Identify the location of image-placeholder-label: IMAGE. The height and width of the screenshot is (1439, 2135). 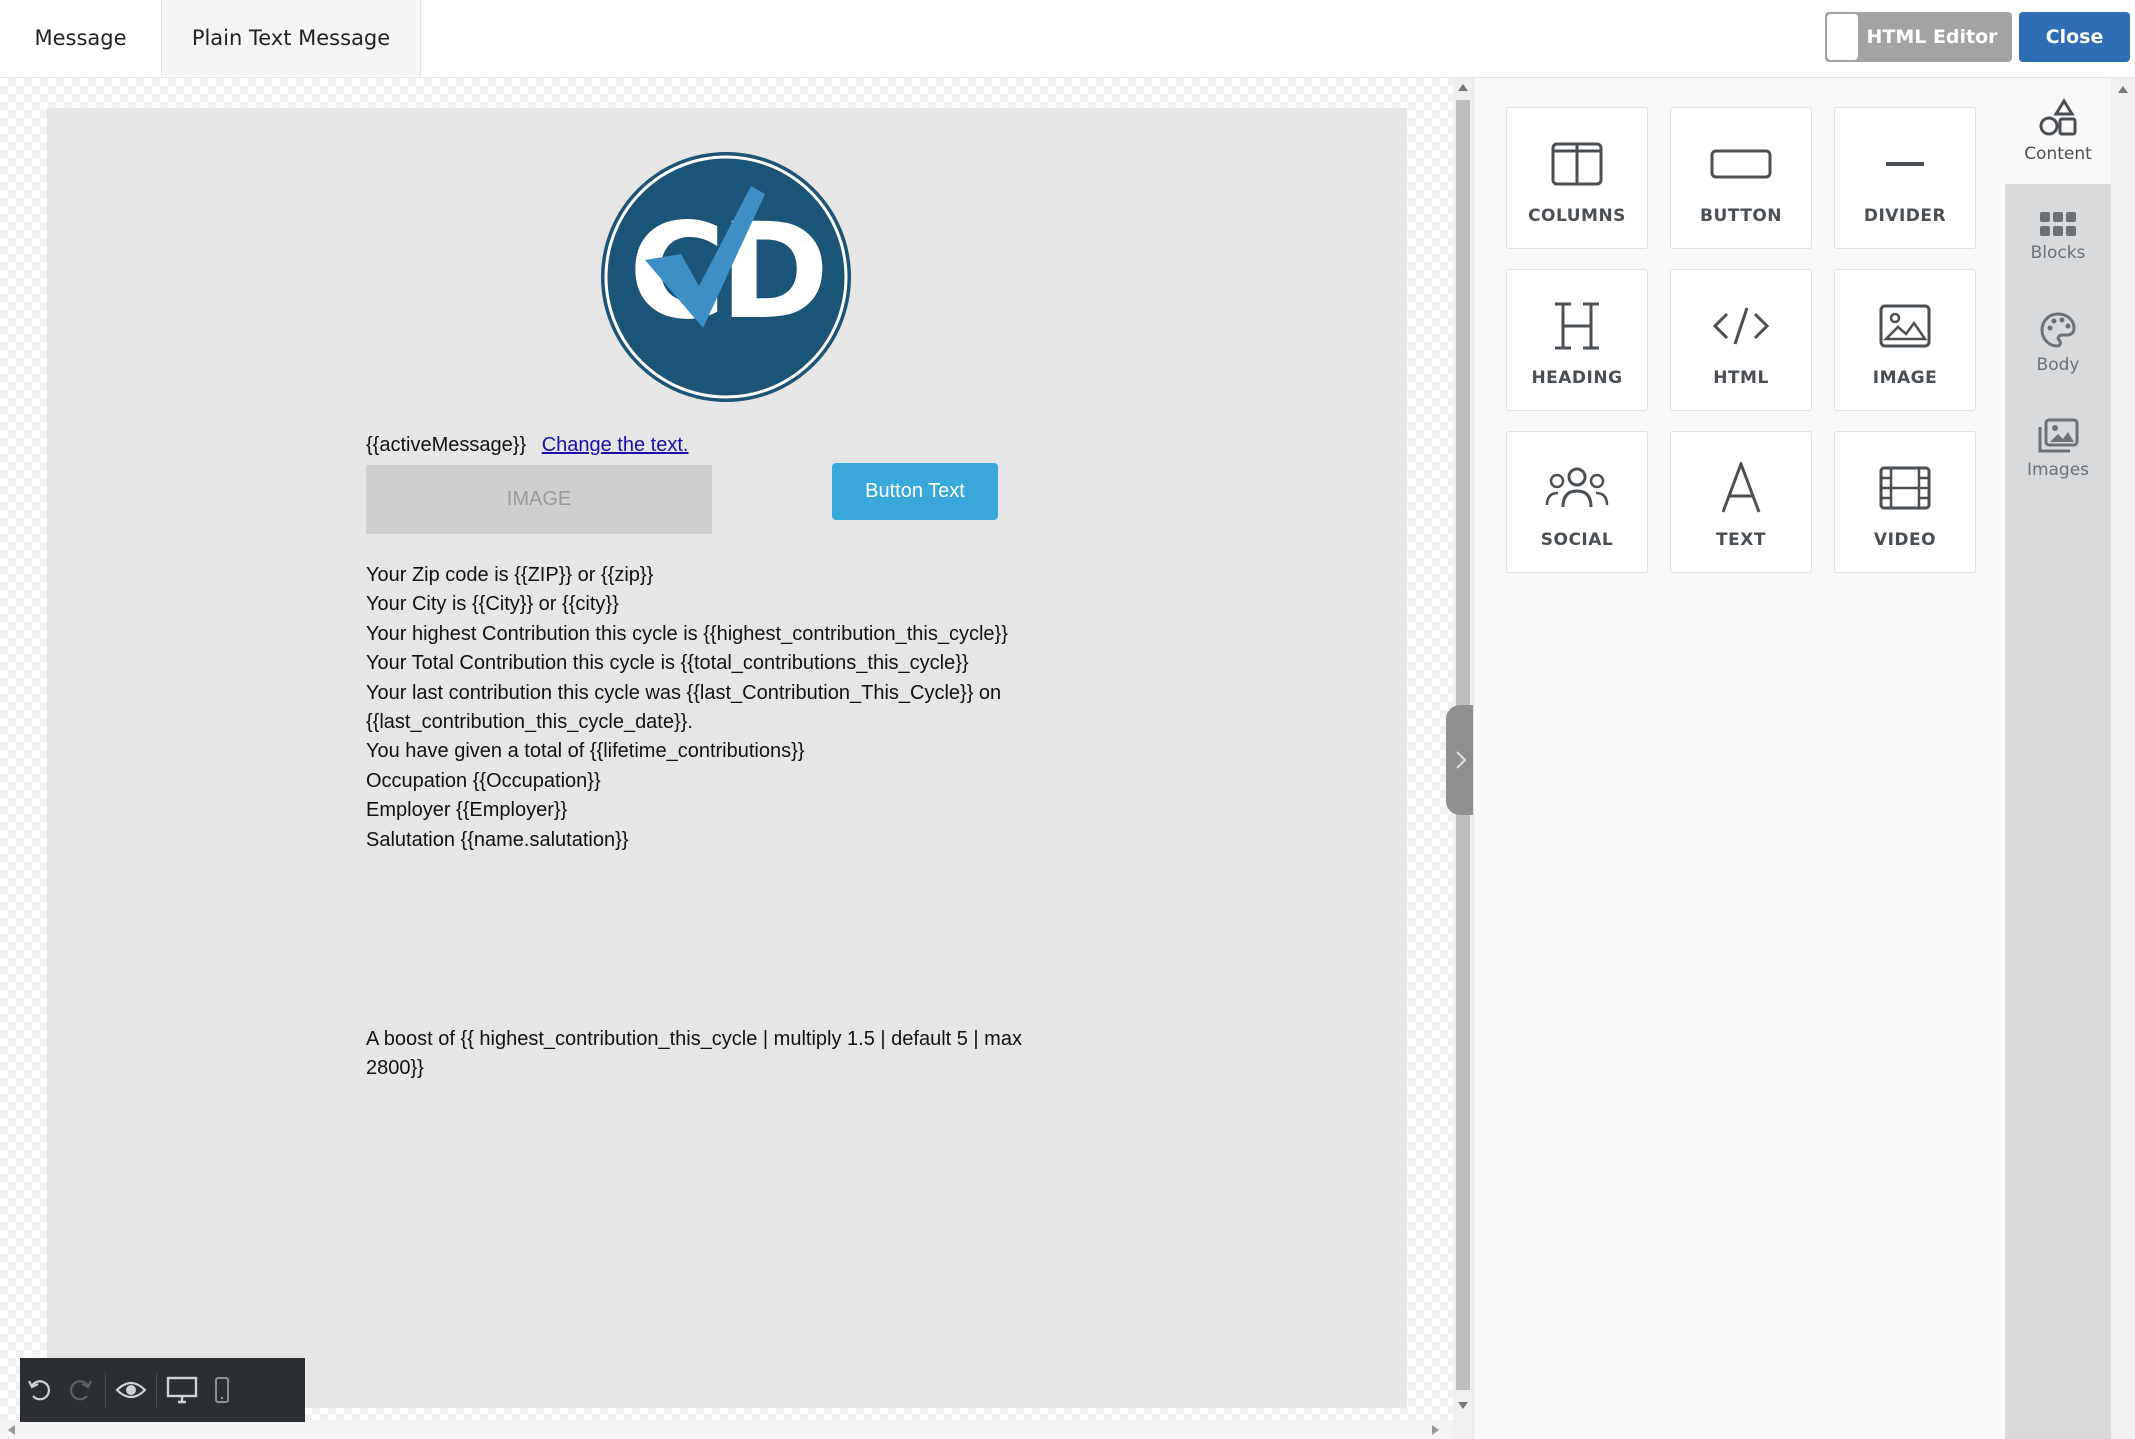
(539, 499).